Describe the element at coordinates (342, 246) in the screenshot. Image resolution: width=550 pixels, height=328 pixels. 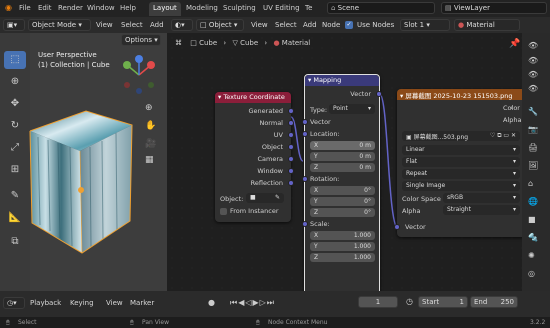
I see `scale-y-field: Y 1.000` at that location.